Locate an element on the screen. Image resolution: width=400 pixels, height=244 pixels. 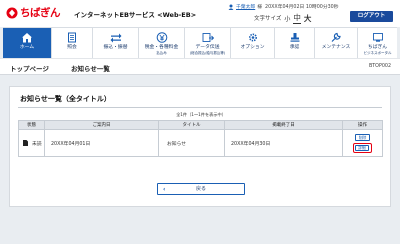
menu-label: メンテナンス is located at coordinates (336, 47).